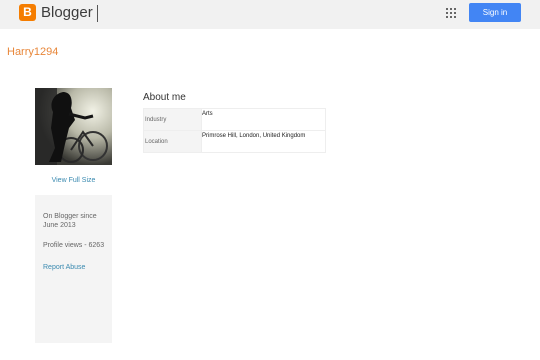  Describe the element at coordinates (27, 12) in the screenshot. I see `blogger-logo-icon: B` at that location.